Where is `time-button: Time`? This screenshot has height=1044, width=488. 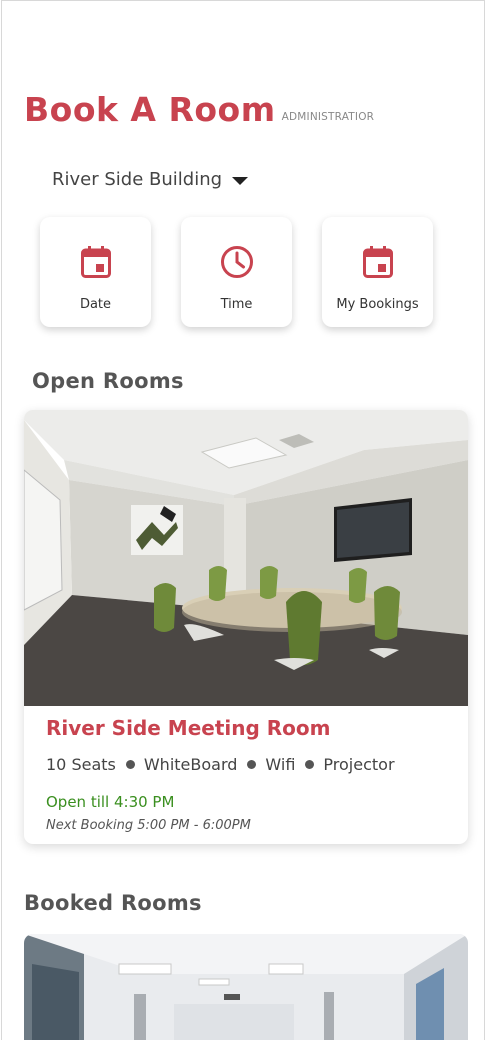
time-button: Time is located at coordinates (236, 272).